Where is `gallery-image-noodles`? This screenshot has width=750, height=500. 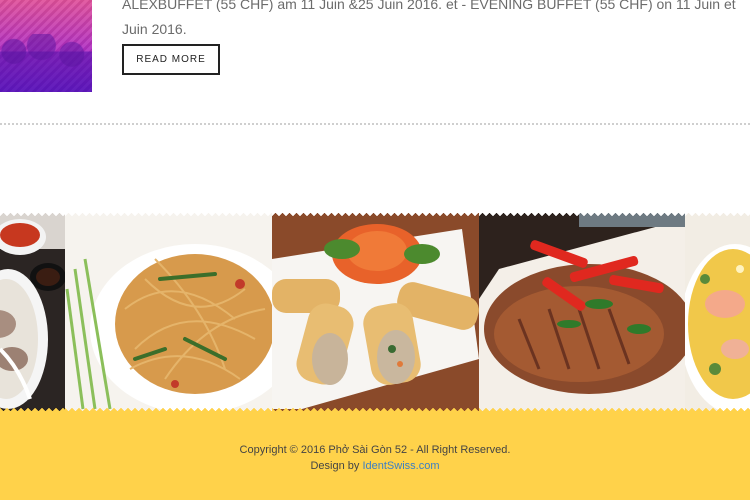
gallery-image-noodles is located at coordinates (168, 312).